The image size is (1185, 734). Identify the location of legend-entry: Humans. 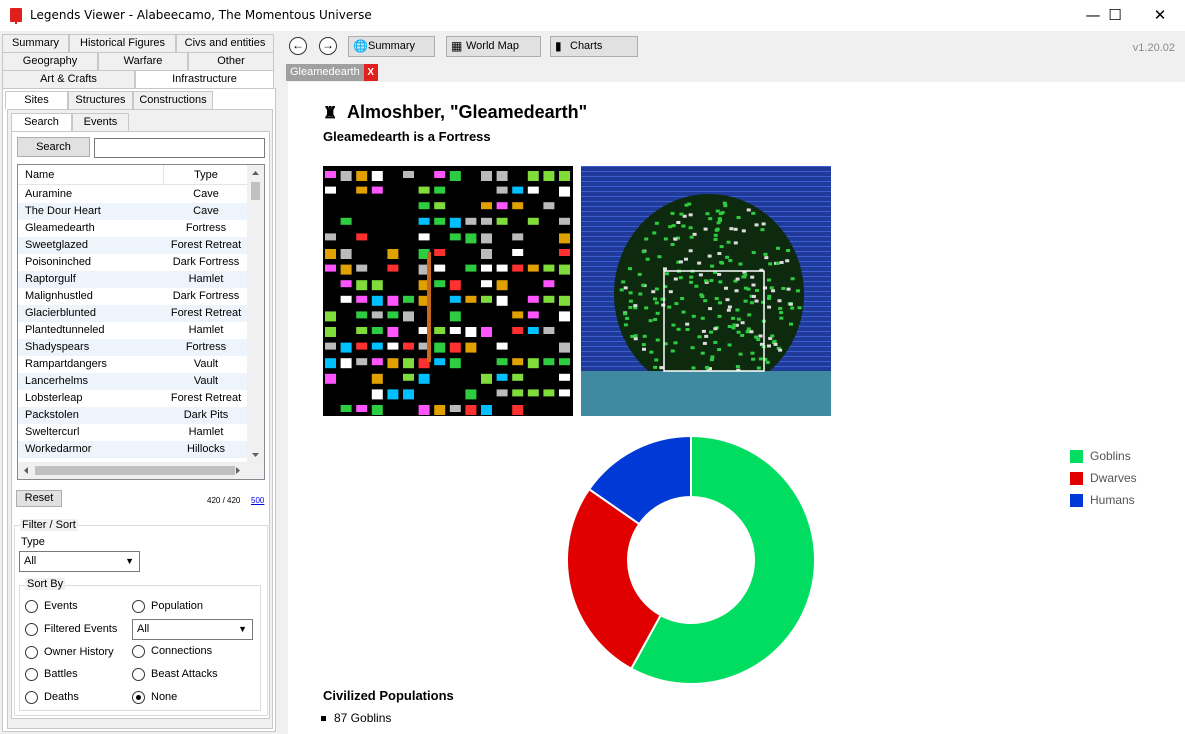
(1103, 500).